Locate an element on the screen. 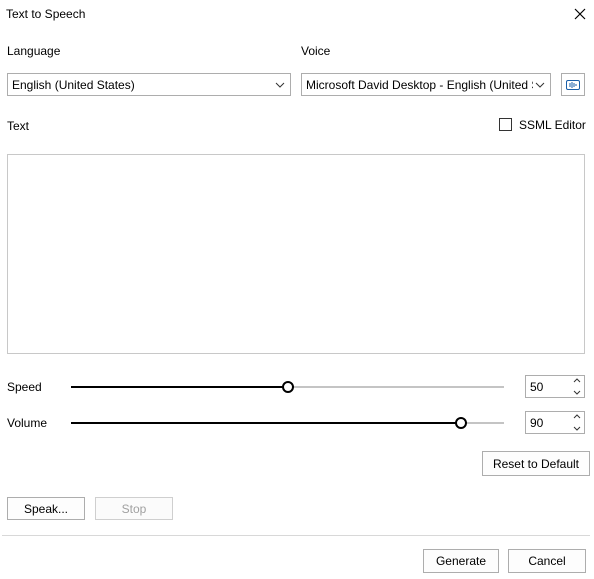 This screenshot has width=594, height=579. window-title: Text to Speech is located at coordinates (46, 14).